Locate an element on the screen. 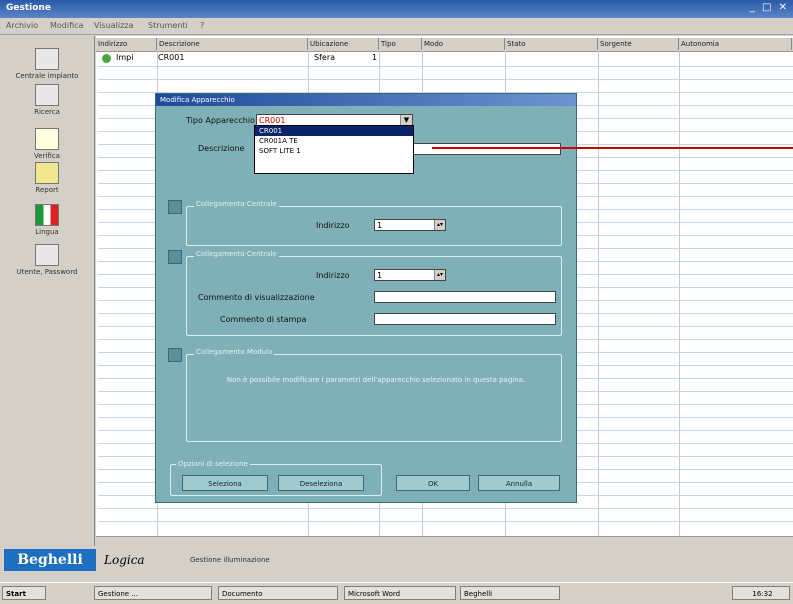  dropdown-option: CR001 is located at coordinates (334, 131).